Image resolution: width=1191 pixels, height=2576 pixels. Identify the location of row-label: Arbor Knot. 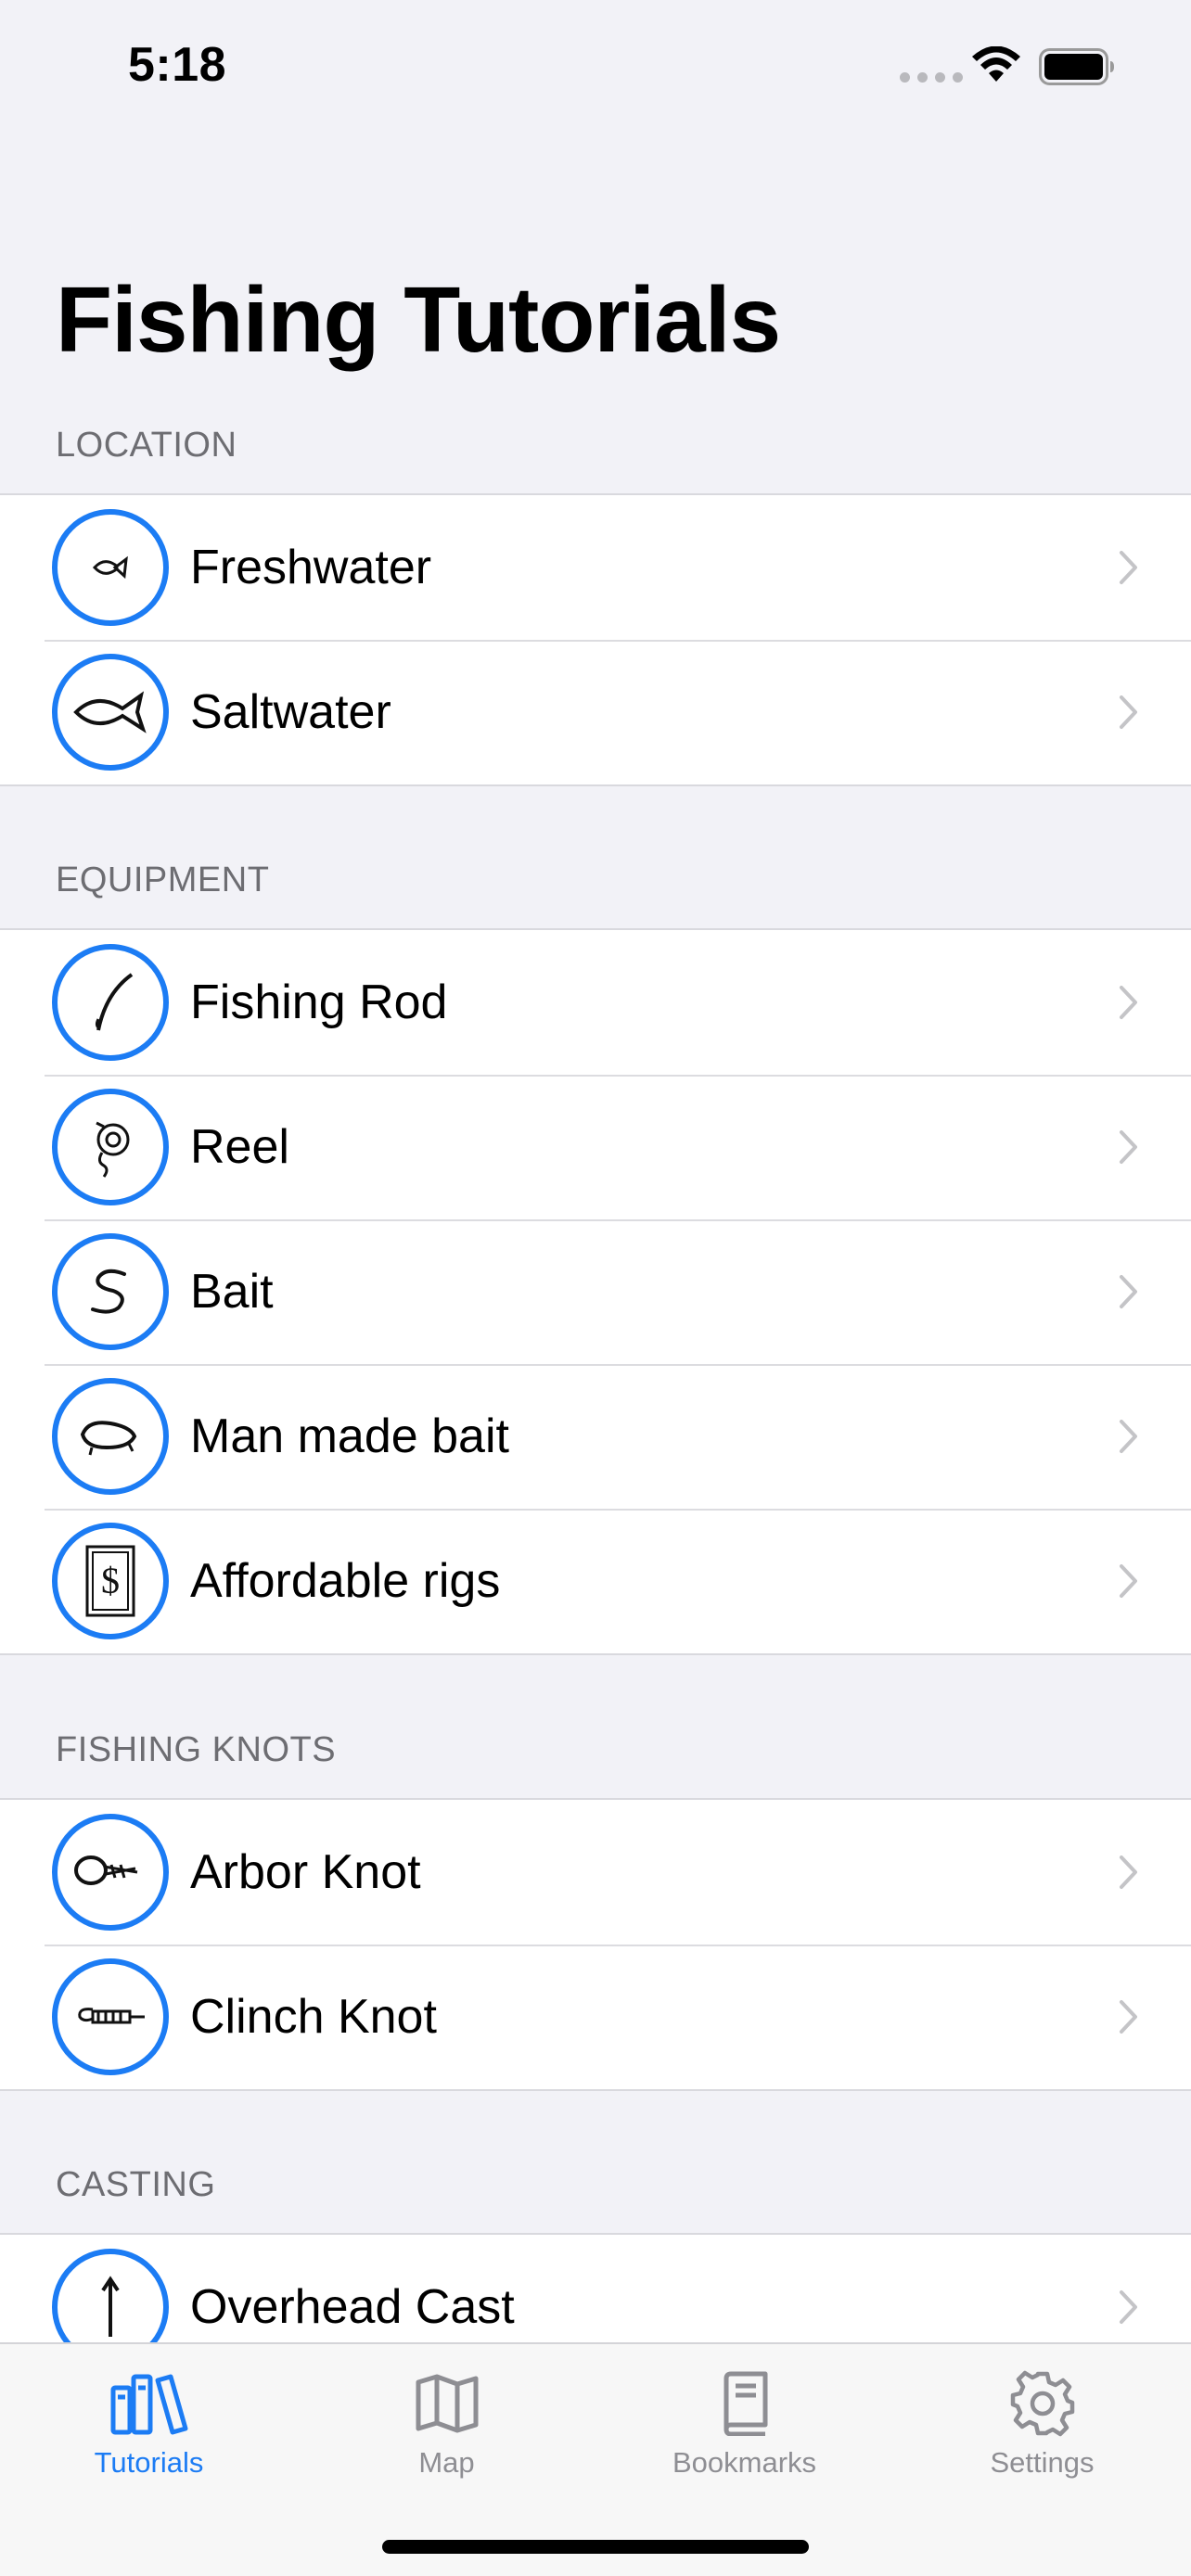
(305, 1872).